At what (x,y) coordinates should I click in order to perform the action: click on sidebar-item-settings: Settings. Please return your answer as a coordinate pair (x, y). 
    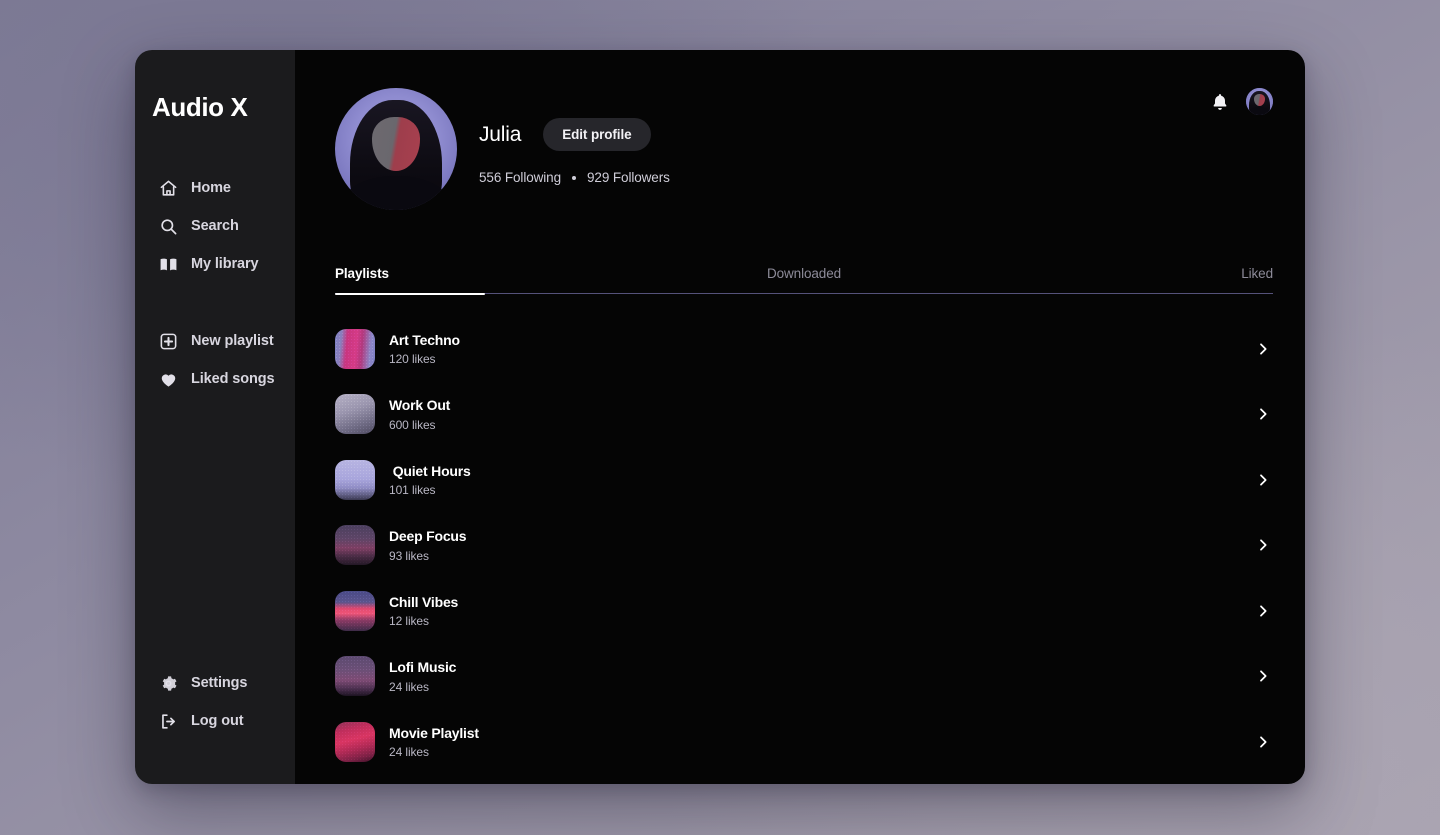
    Looking at the image, I should click on (215, 683).